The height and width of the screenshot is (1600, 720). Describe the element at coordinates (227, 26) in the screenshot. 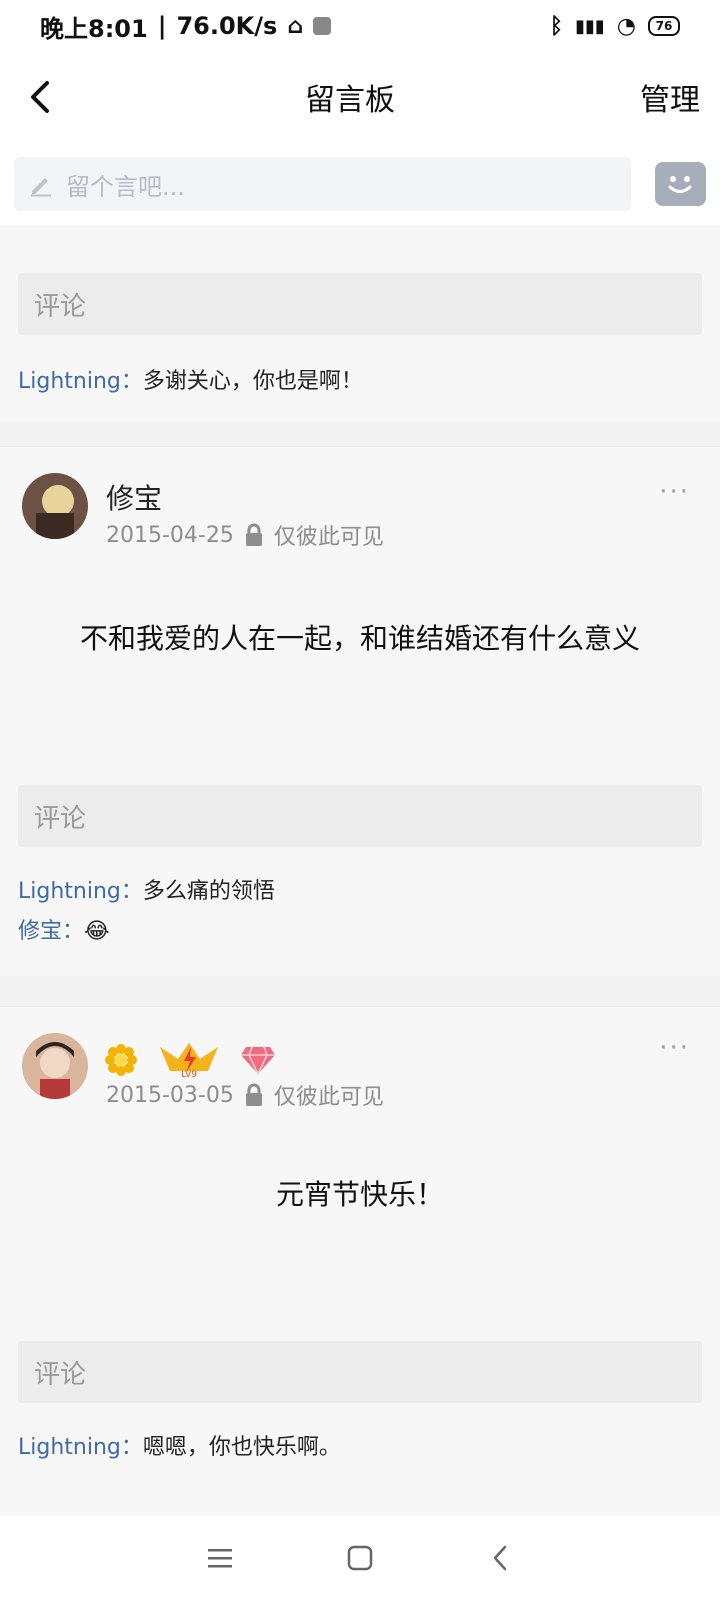

I see `status-speed: 76.0K/s` at that location.